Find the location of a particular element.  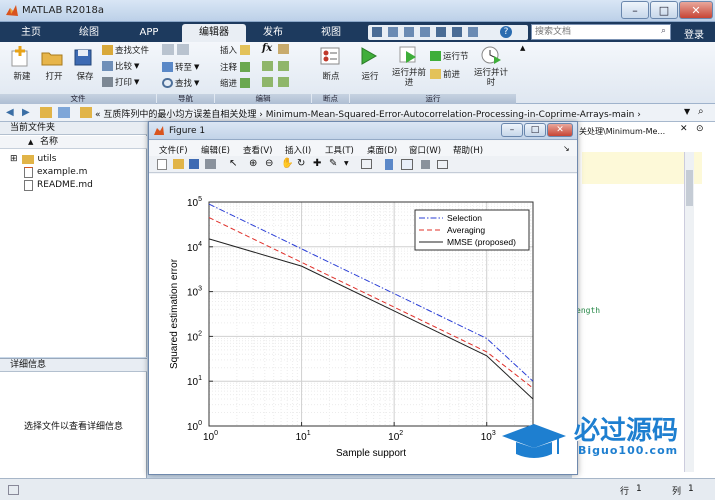

tab-plots: 绘图 is located at coordinates (89, 33).